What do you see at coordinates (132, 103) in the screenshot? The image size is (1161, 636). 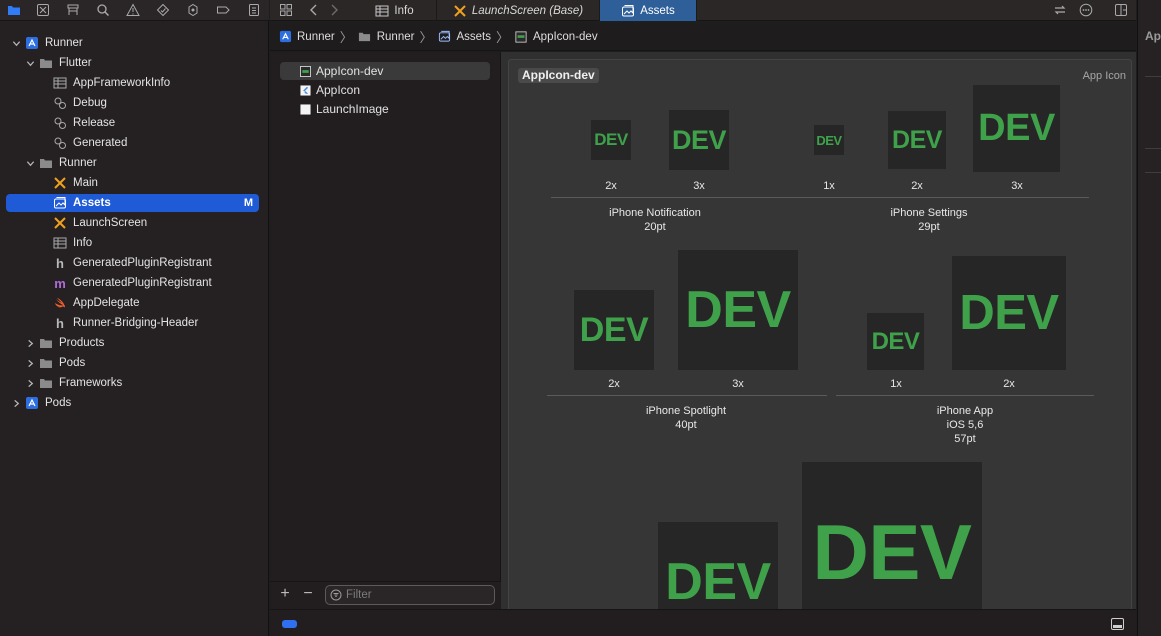 I see `tree-item-debug: Debug` at bounding box center [132, 103].